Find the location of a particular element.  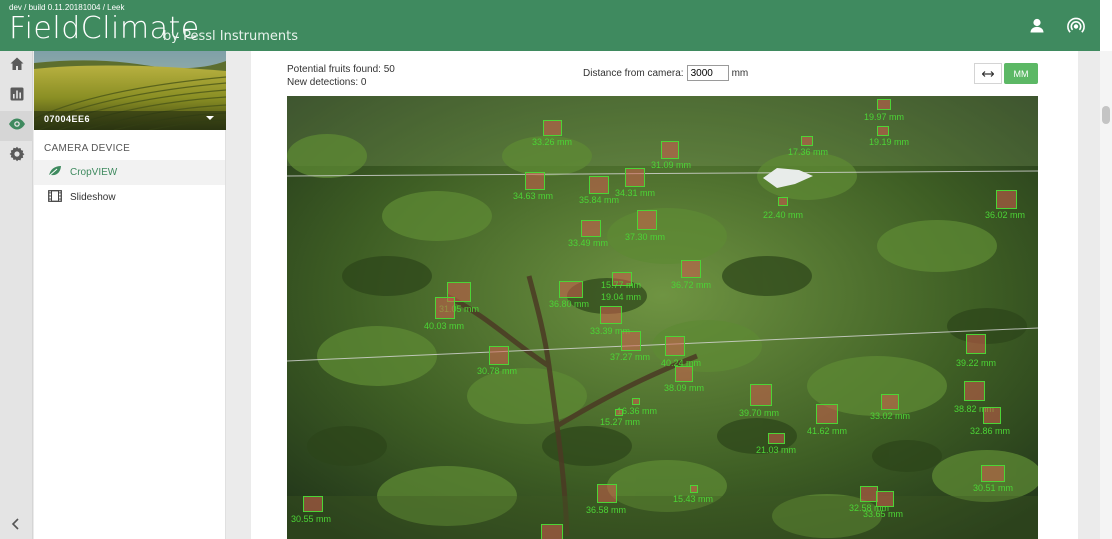

detection-label: 41.62 mm is located at coordinates (827, 431).